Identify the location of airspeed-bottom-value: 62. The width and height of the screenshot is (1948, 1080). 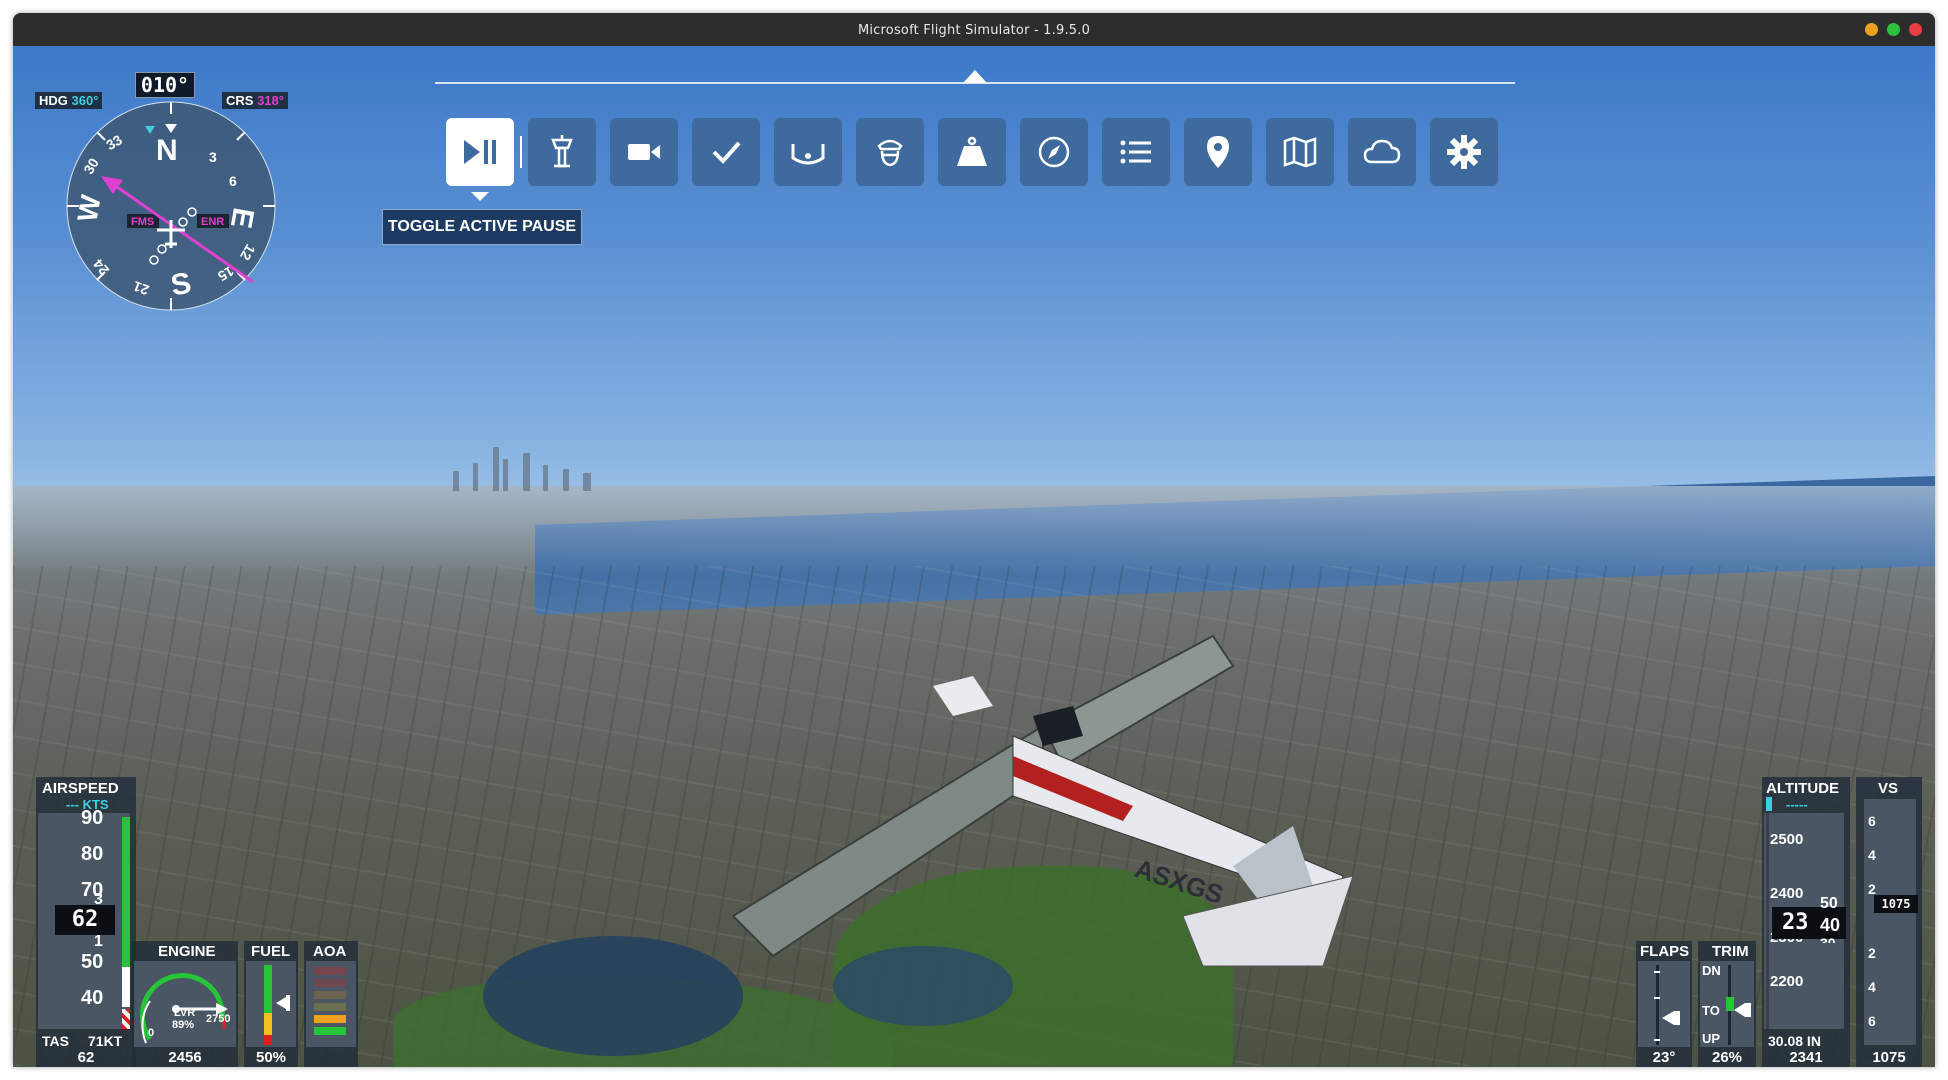
(86, 1057).